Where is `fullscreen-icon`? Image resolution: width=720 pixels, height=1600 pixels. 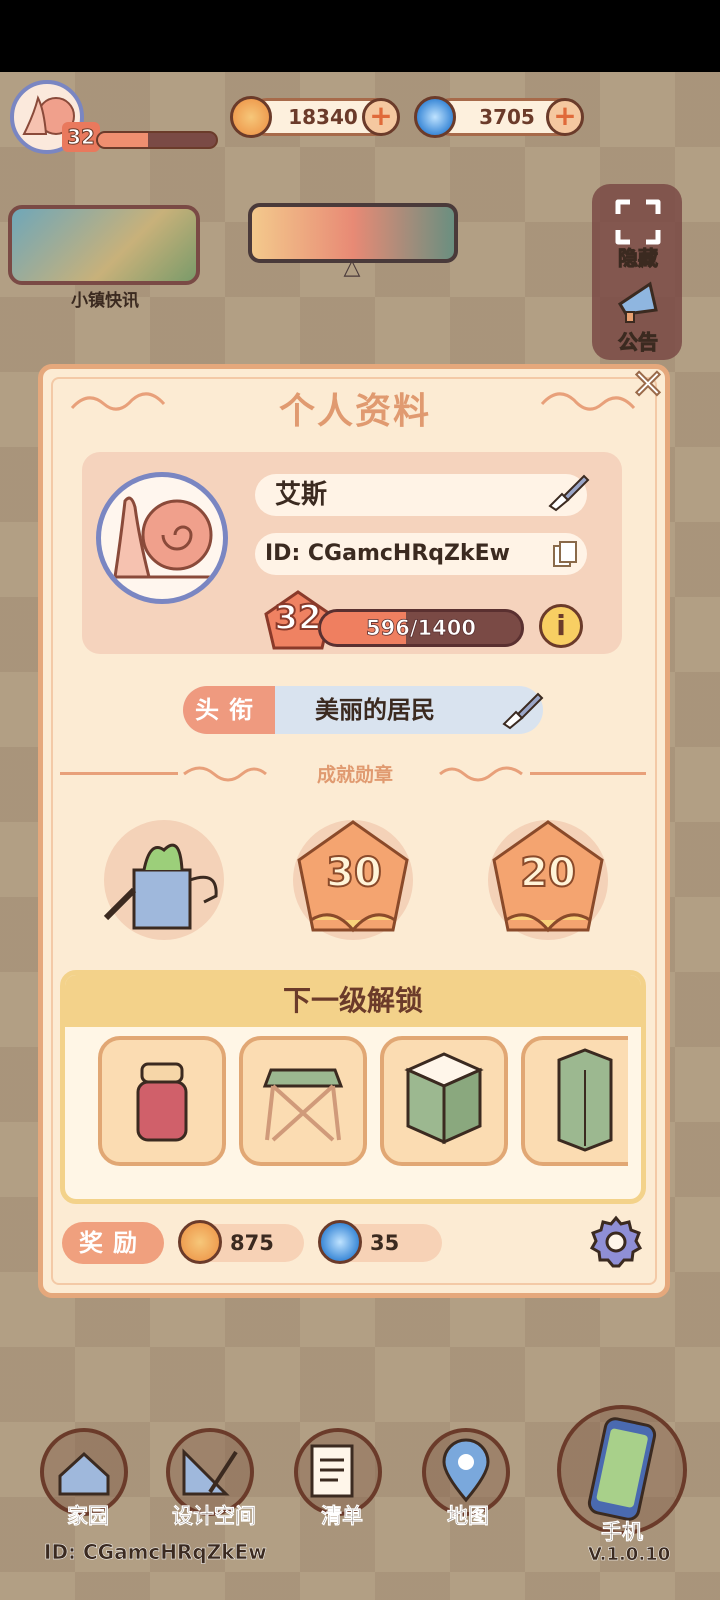
fullscreen-icon is located at coordinates (638, 222).